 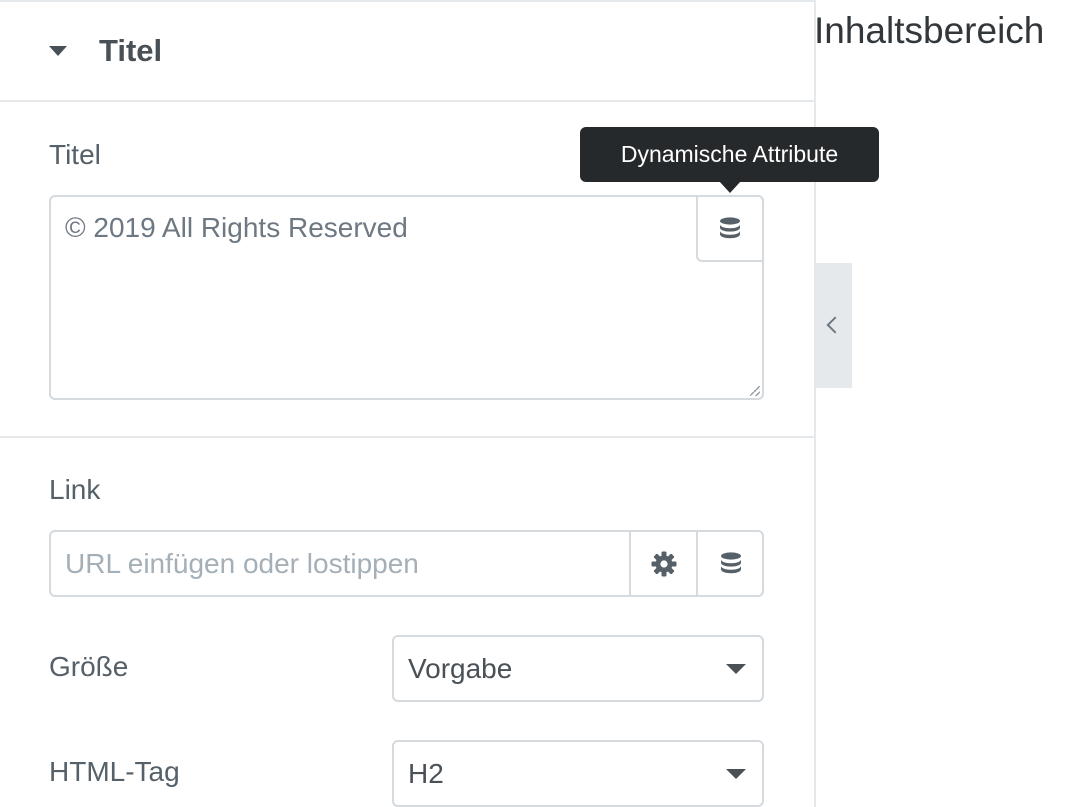 What do you see at coordinates (75, 489) in the screenshot?
I see `link-field-label: Link` at bounding box center [75, 489].